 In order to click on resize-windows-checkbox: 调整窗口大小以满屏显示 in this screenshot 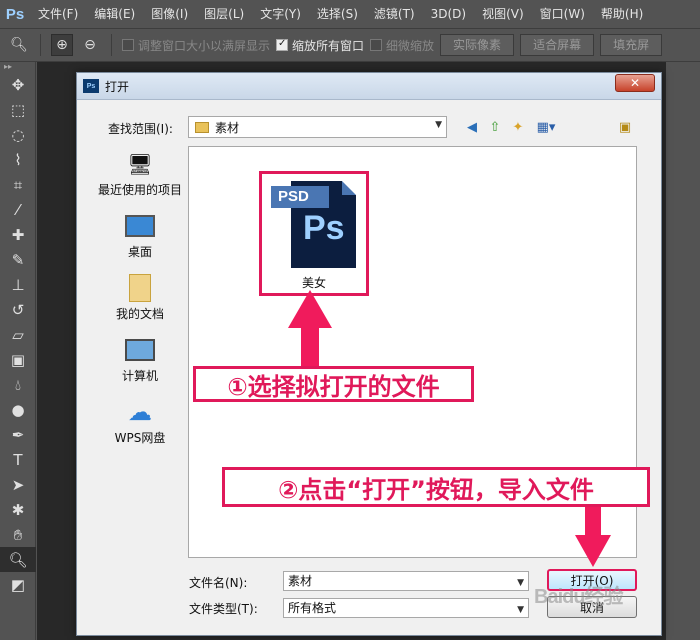, I will do `click(196, 45)`.